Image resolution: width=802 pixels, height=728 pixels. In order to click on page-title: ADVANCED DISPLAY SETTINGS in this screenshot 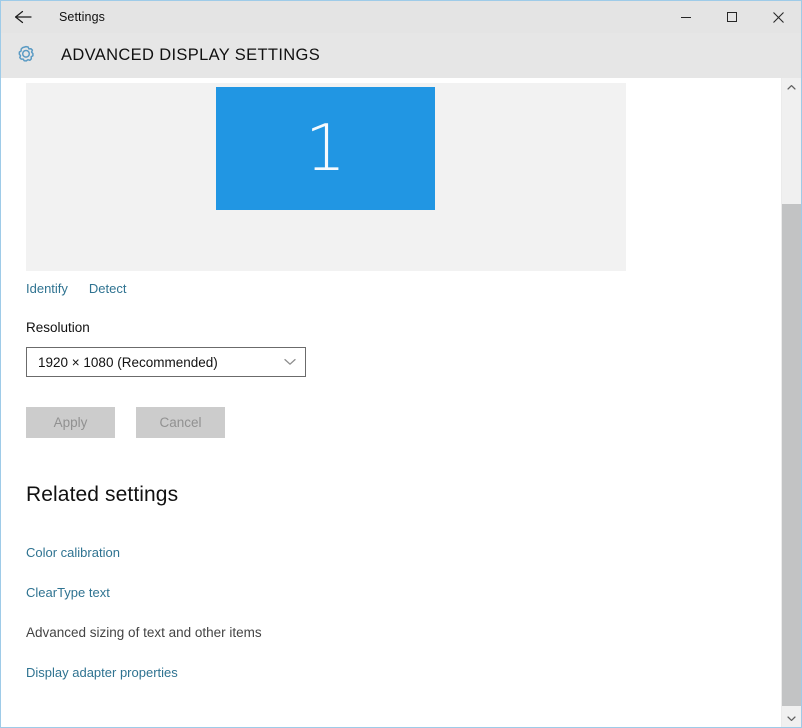, I will do `click(191, 55)`.